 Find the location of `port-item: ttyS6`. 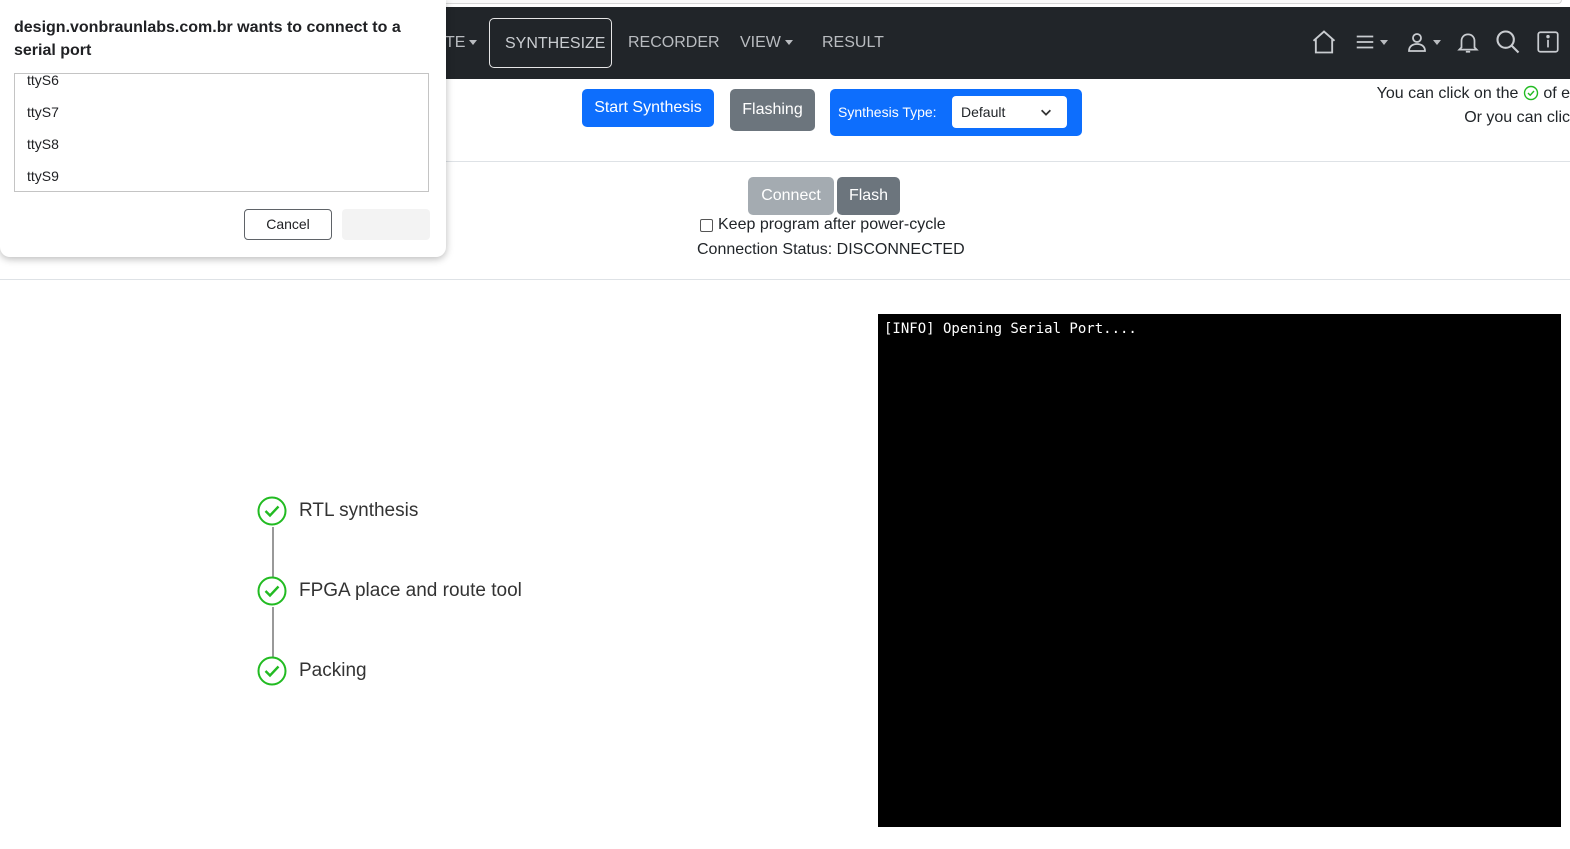

port-item: ttyS6 is located at coordinates (43, 81).